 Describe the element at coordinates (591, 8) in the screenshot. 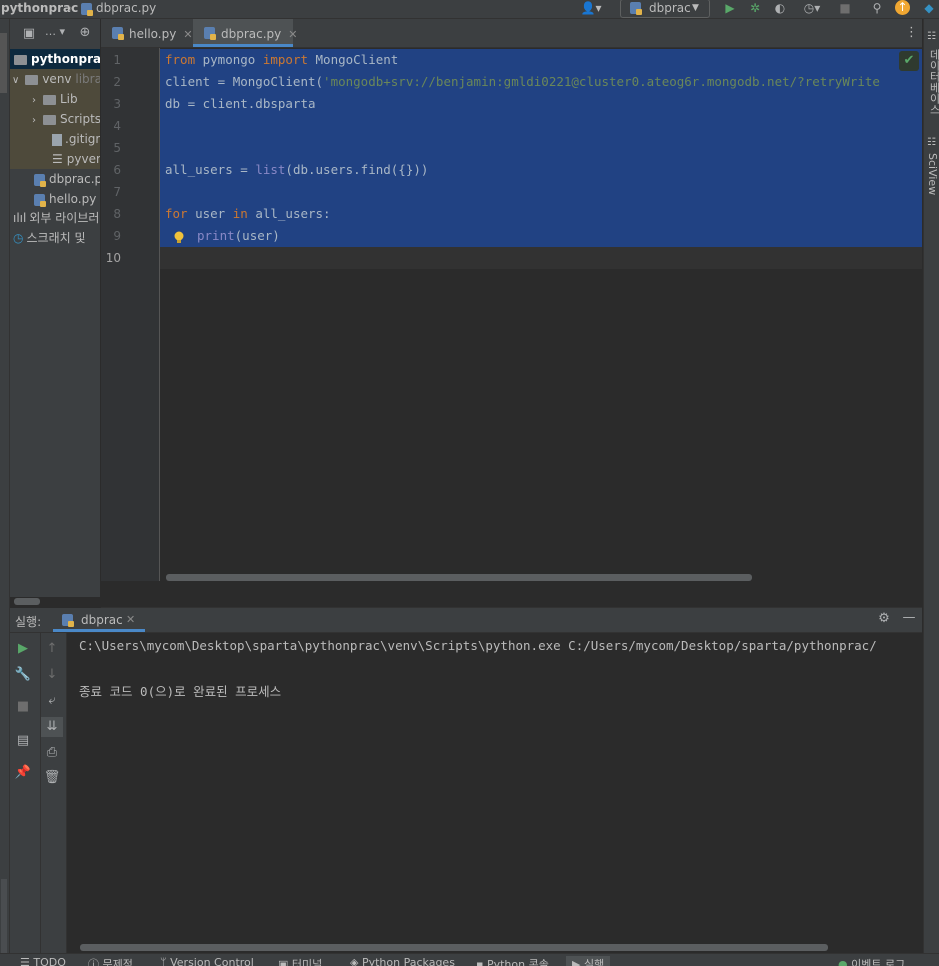

I see `account-icon: 👤▾` at that location.